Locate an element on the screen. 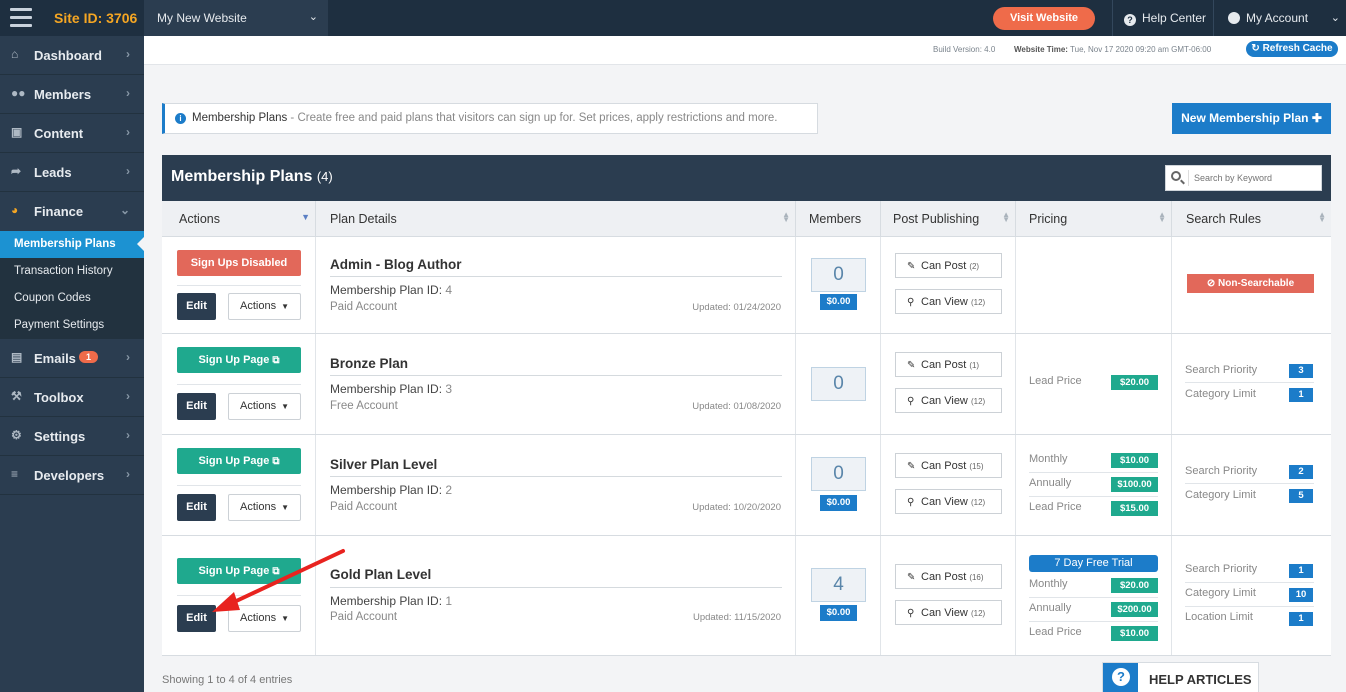 The image size is (1346, 692). help-articles-button: ? HELP ARTICLES is located at coordinates (1180, 677).